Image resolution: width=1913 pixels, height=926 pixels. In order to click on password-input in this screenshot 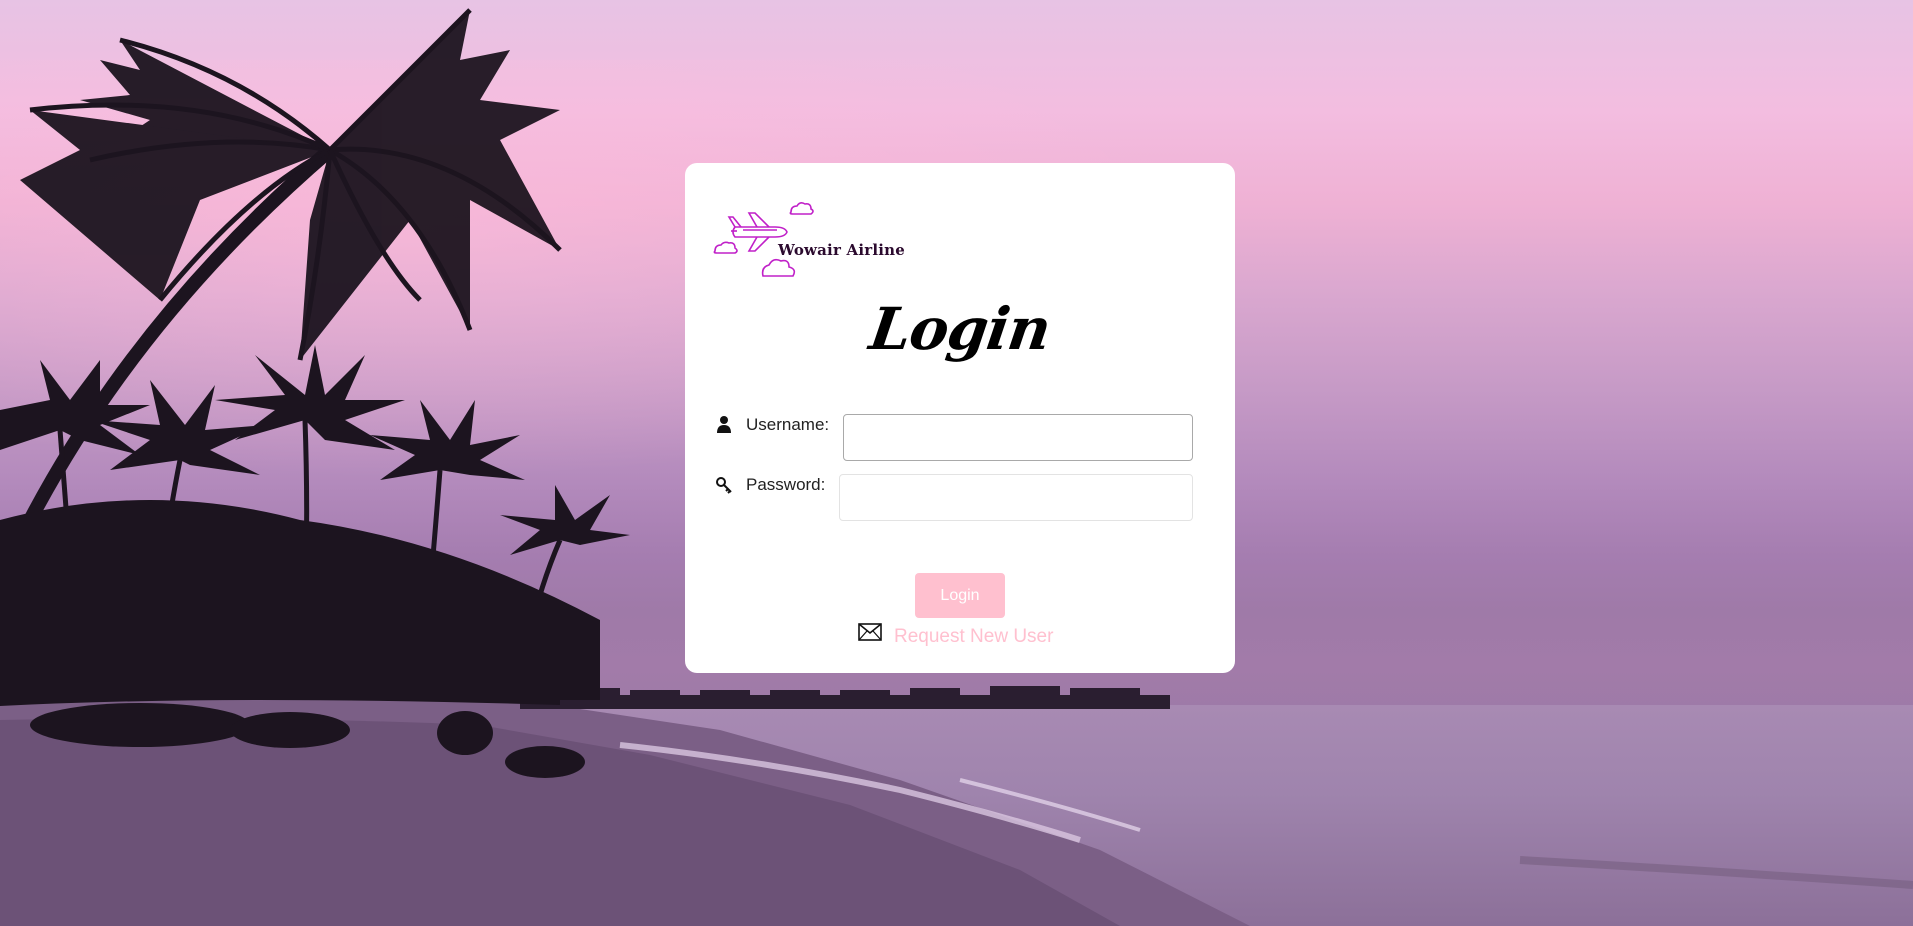, I will do `click(1016, 497)`.